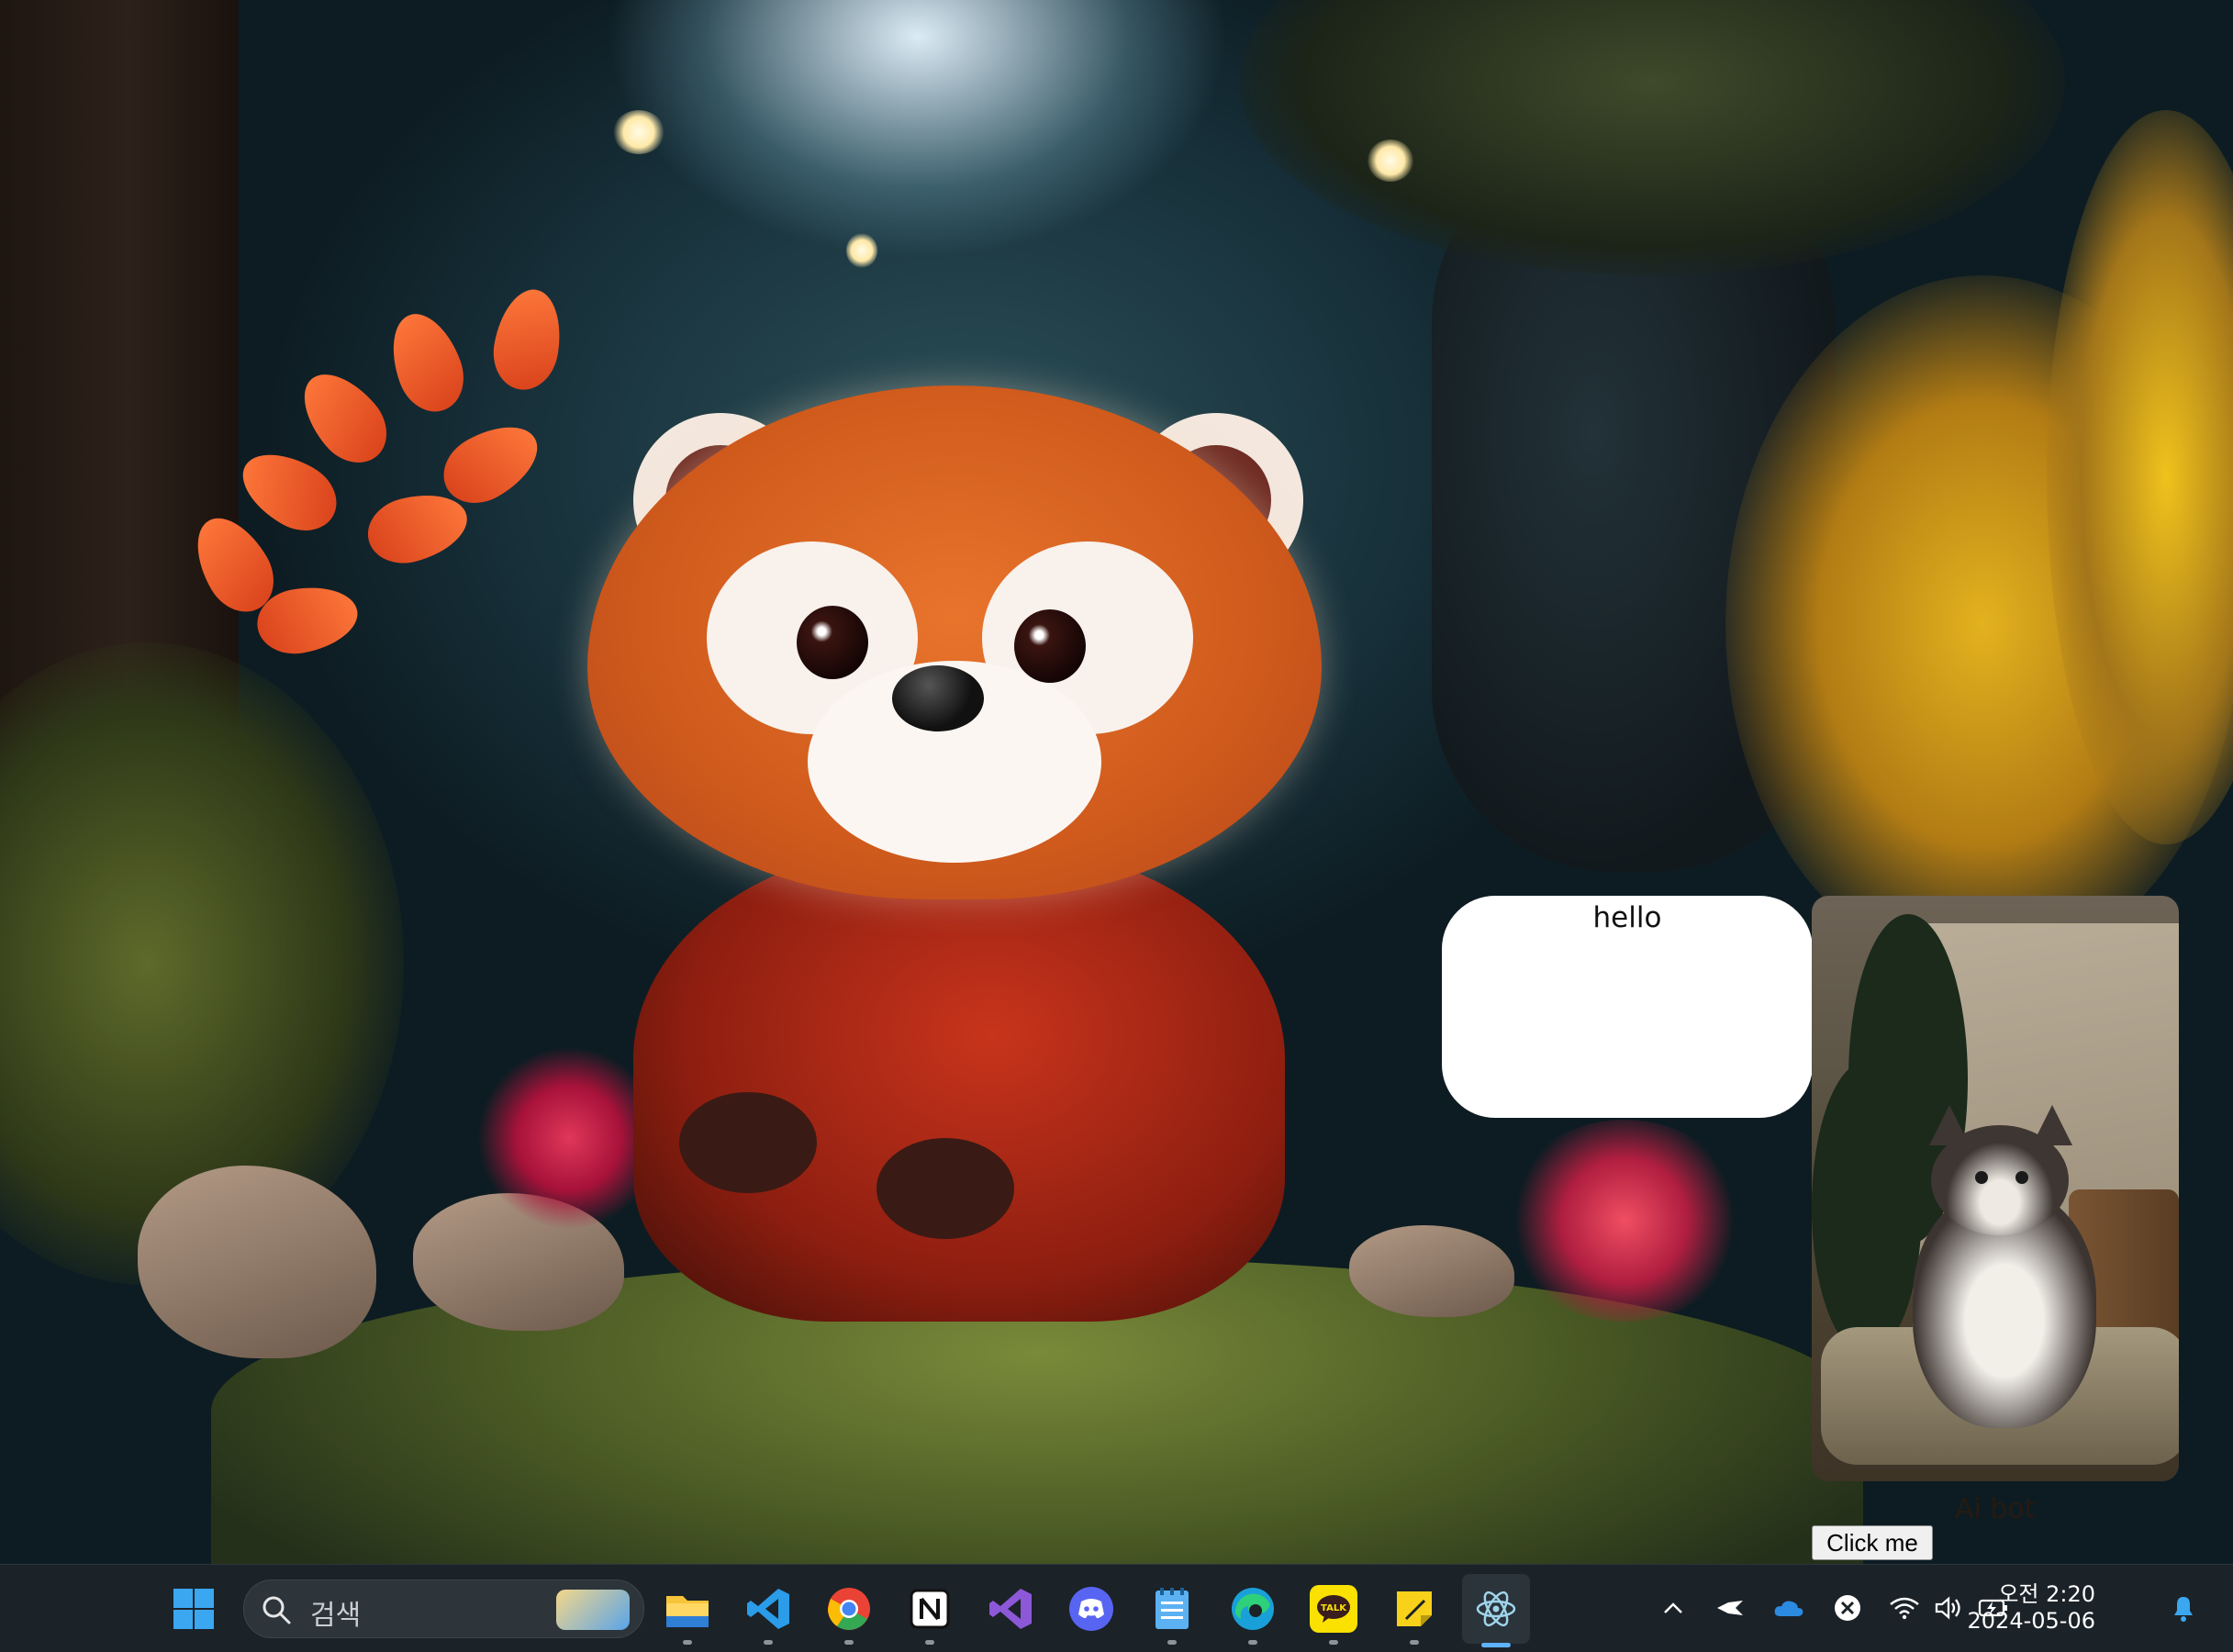 The height and width of the screenshot is (1652, 2233). Describe the element at coordinates (1496, 1645) in the screenshot. I see `active-app-indicator` at that location.